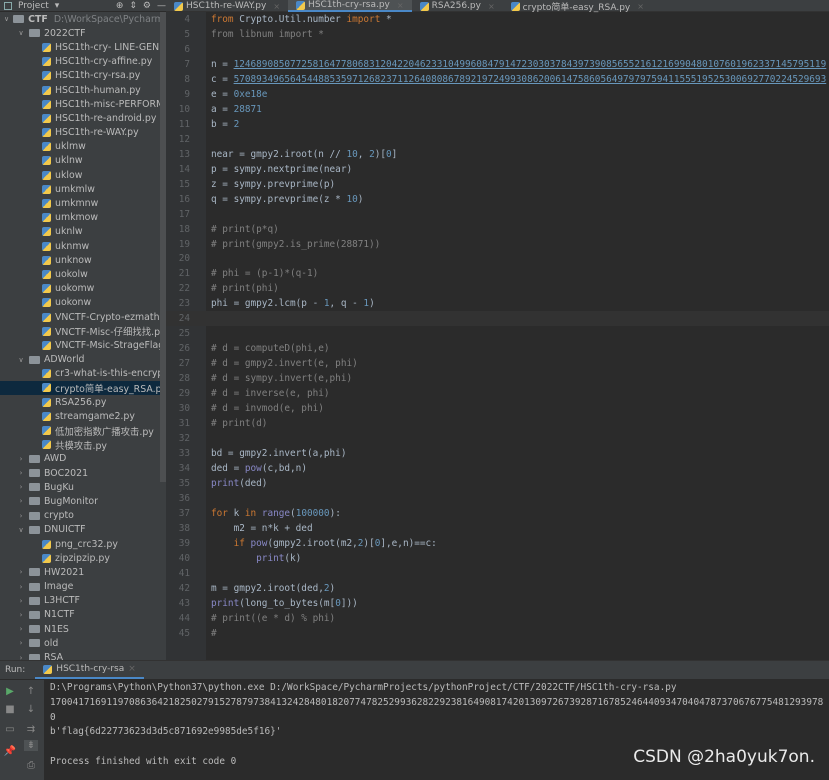 The width and height of the screenshot is (829, 780). I want to click on tree-item: HSC1th-re-android.py, so click(83, 118).